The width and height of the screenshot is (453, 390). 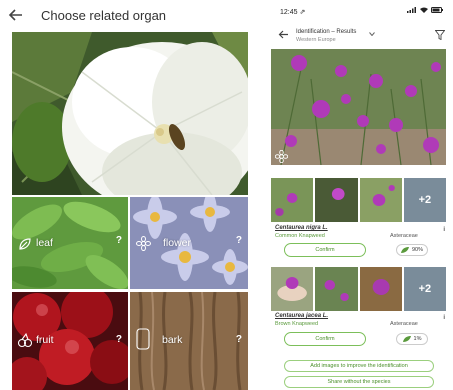 What do you see at coordinates (437, 10) in the screenshot?
I see `battery-icon` at bounding box center [437, 10].